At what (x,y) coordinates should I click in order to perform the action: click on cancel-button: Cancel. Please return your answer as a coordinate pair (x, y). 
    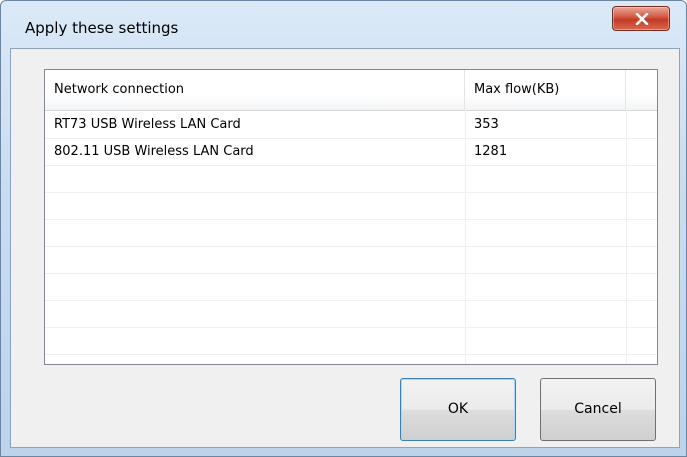
    Looking at the image, I should click on (598, 409).